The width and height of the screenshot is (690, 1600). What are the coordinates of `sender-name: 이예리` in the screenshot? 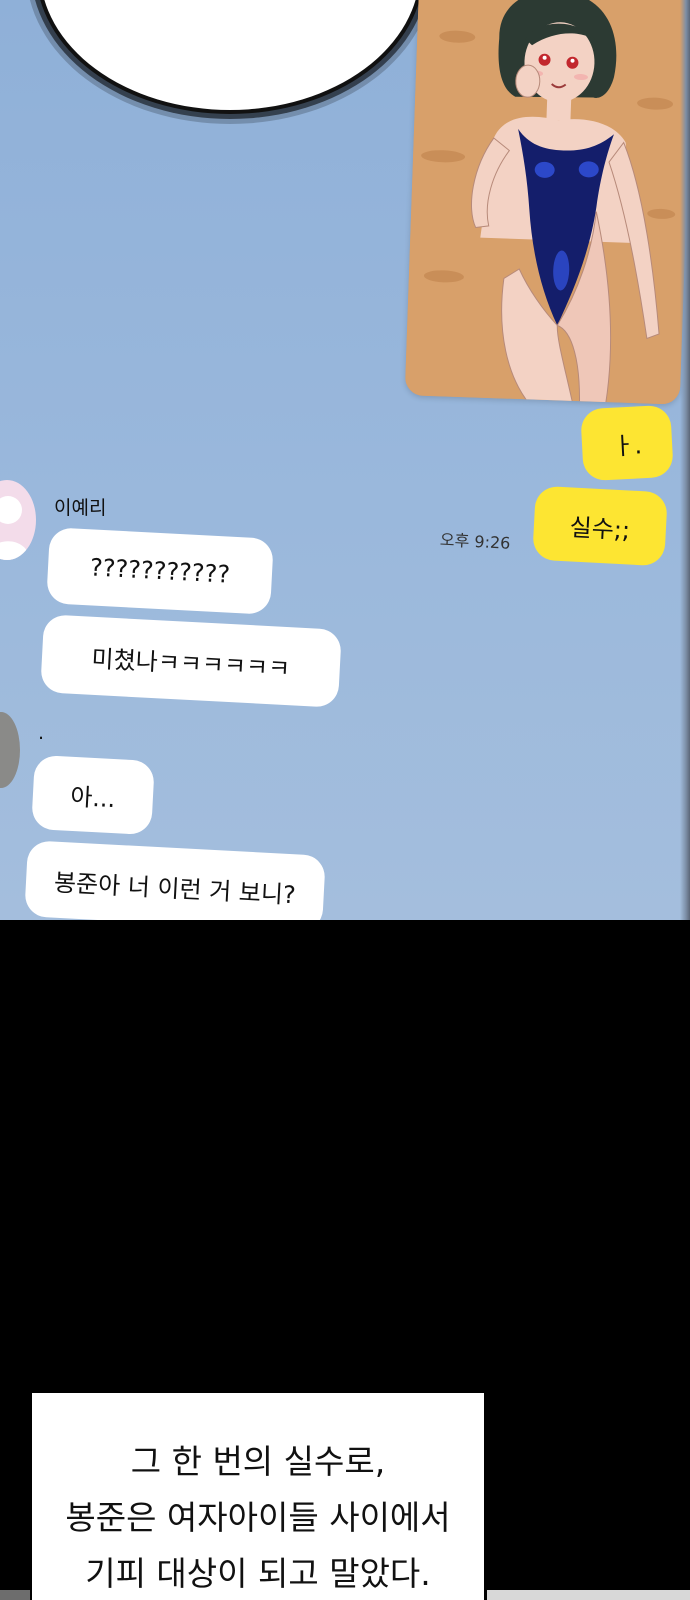 It's located at (80, 508).